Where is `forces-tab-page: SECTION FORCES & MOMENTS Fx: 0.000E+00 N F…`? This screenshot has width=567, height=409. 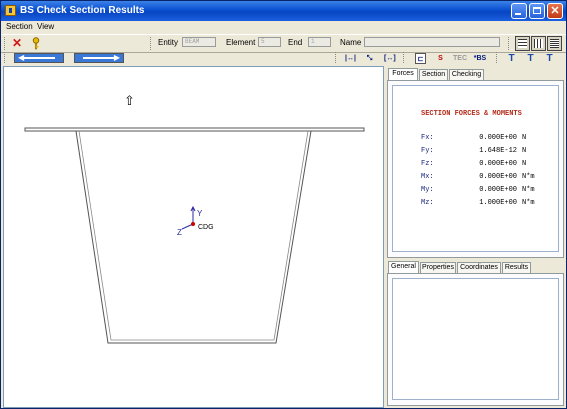 forces-tab-page: SECTION FORCES & MOMENTS Fx: 0.000E+00 N F… is located at coordinates (475, 169).